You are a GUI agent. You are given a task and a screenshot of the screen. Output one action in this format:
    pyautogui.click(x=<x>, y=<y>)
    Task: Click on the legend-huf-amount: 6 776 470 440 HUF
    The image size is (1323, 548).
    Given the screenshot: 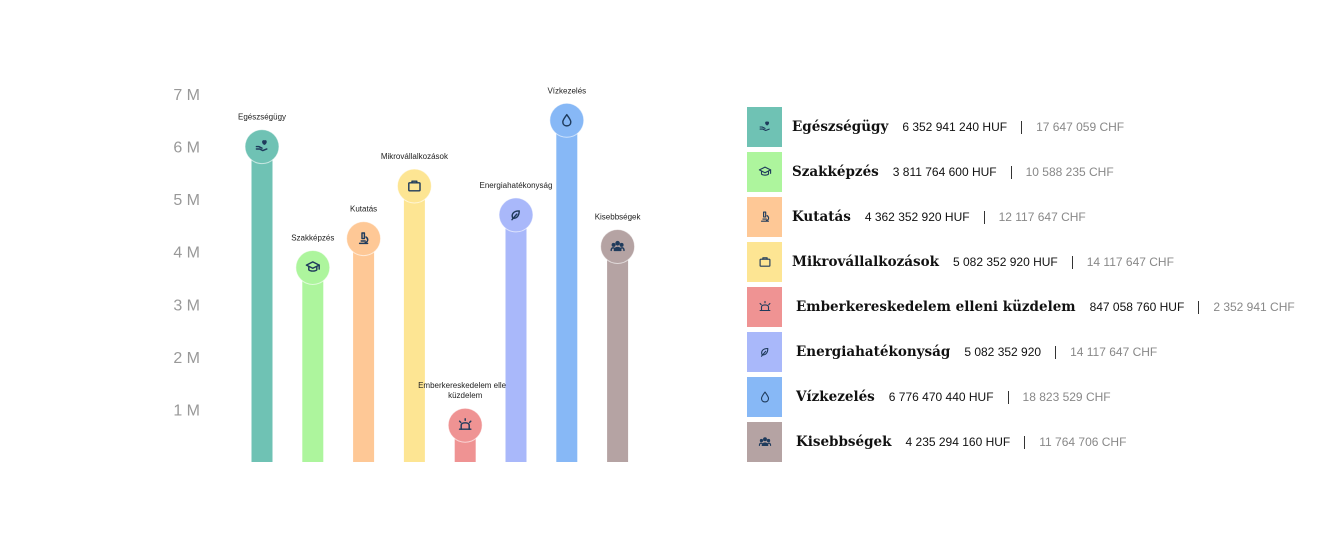 What is the action you would take?
    pyautogui.click(x=941, y=397)
    